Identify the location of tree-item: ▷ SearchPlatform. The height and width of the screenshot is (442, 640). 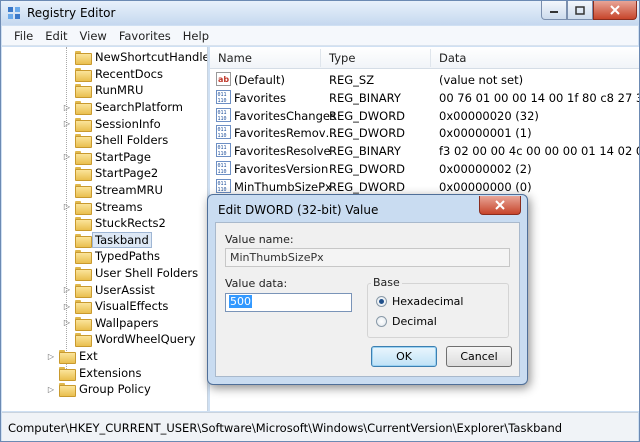
(122, 107).